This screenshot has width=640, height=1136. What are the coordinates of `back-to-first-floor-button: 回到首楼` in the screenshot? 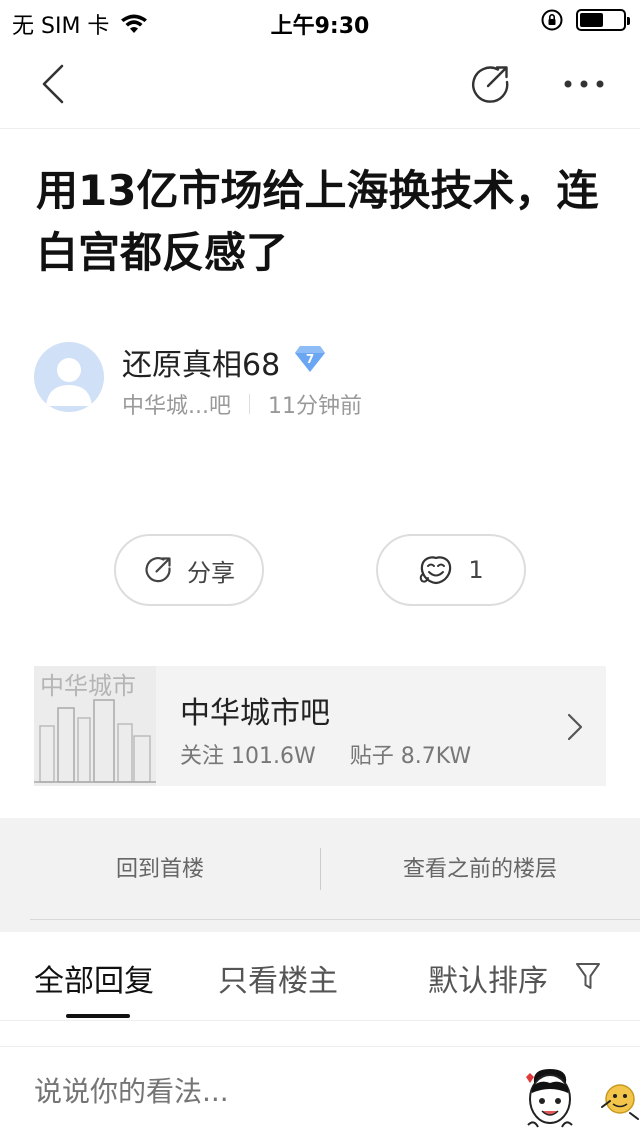 It's located at (160, 870).